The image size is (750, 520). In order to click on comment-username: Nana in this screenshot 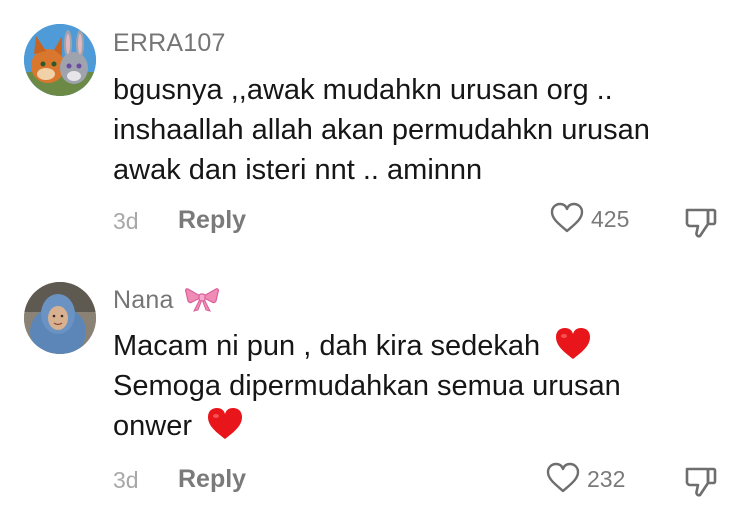, I will do `click(166, 300)`.